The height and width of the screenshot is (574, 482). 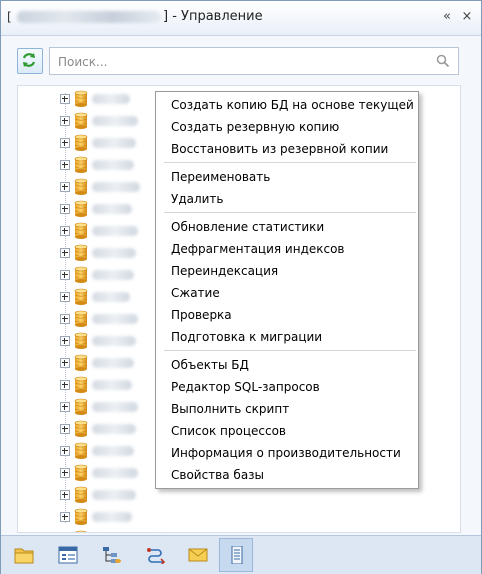 I want to click on menu-item: Обновление статистики, so click(x=287, y=227).